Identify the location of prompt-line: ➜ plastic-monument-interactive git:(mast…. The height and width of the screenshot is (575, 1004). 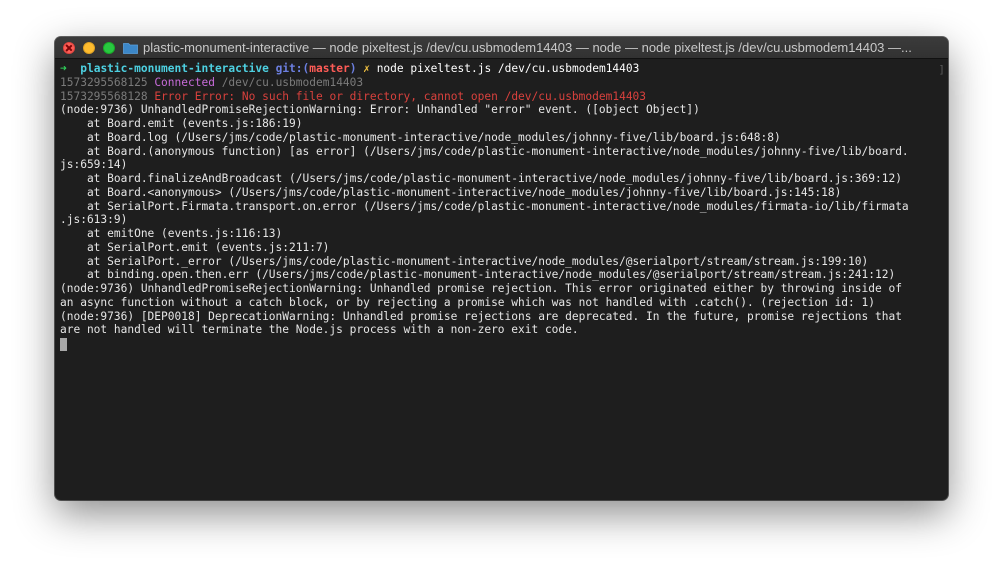
(504, 69).